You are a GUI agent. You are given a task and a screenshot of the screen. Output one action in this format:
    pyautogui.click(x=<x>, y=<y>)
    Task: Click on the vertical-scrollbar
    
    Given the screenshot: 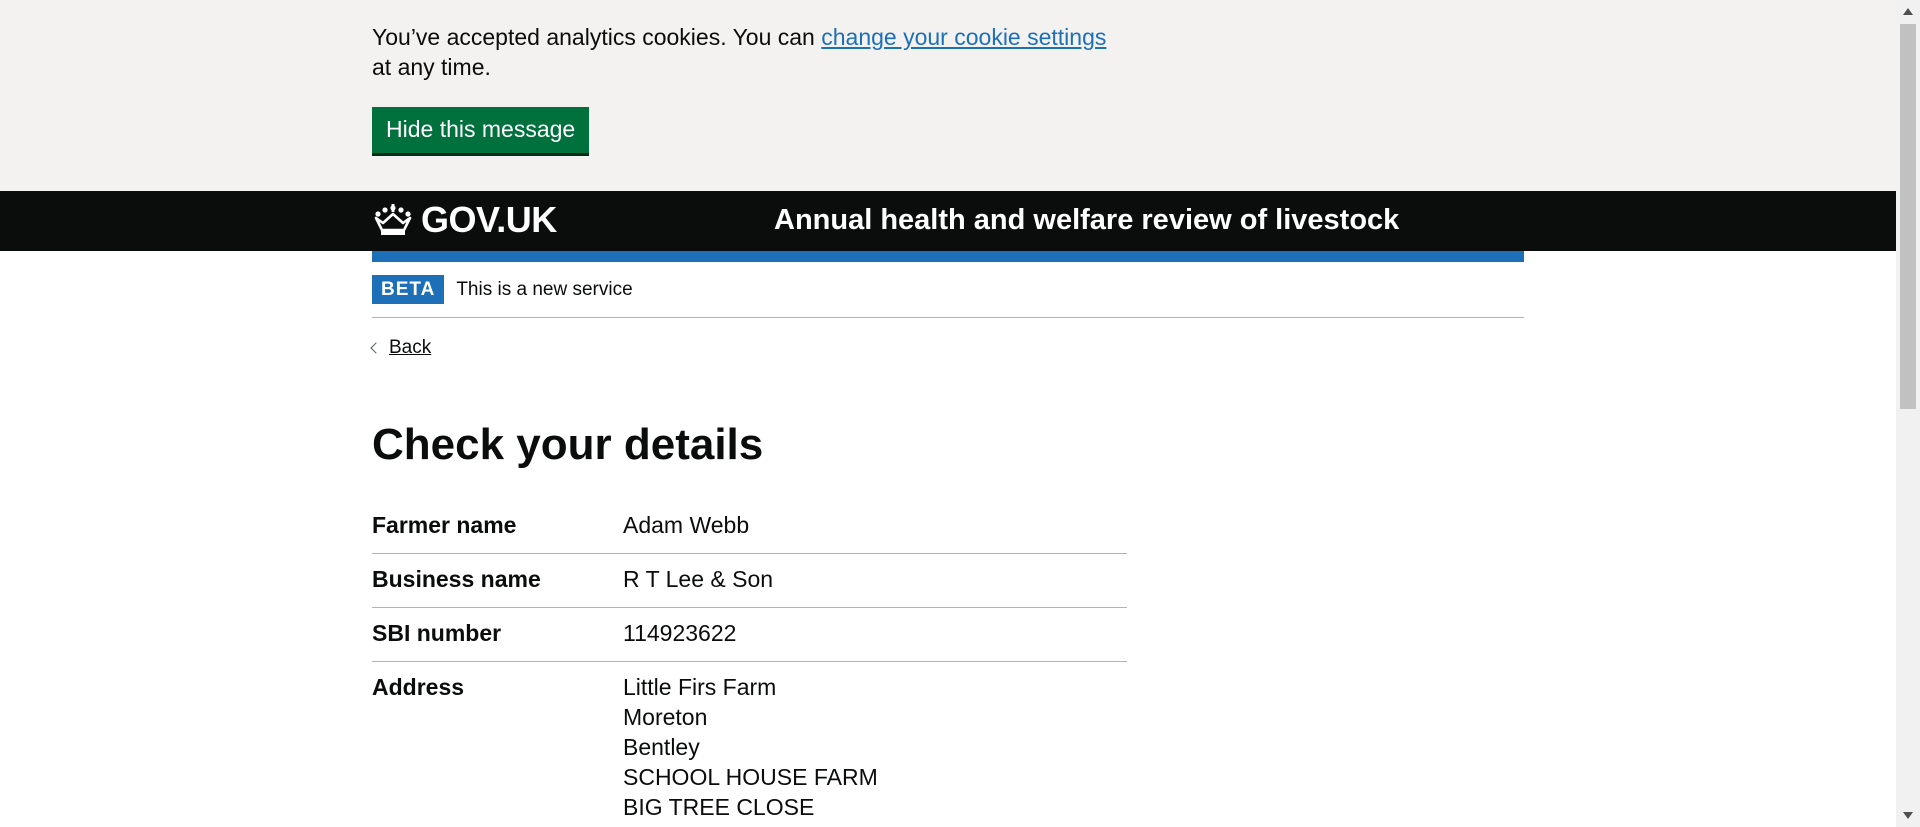 What is the action you would take?
    pyautogui.click(x=1908, y=413)
    